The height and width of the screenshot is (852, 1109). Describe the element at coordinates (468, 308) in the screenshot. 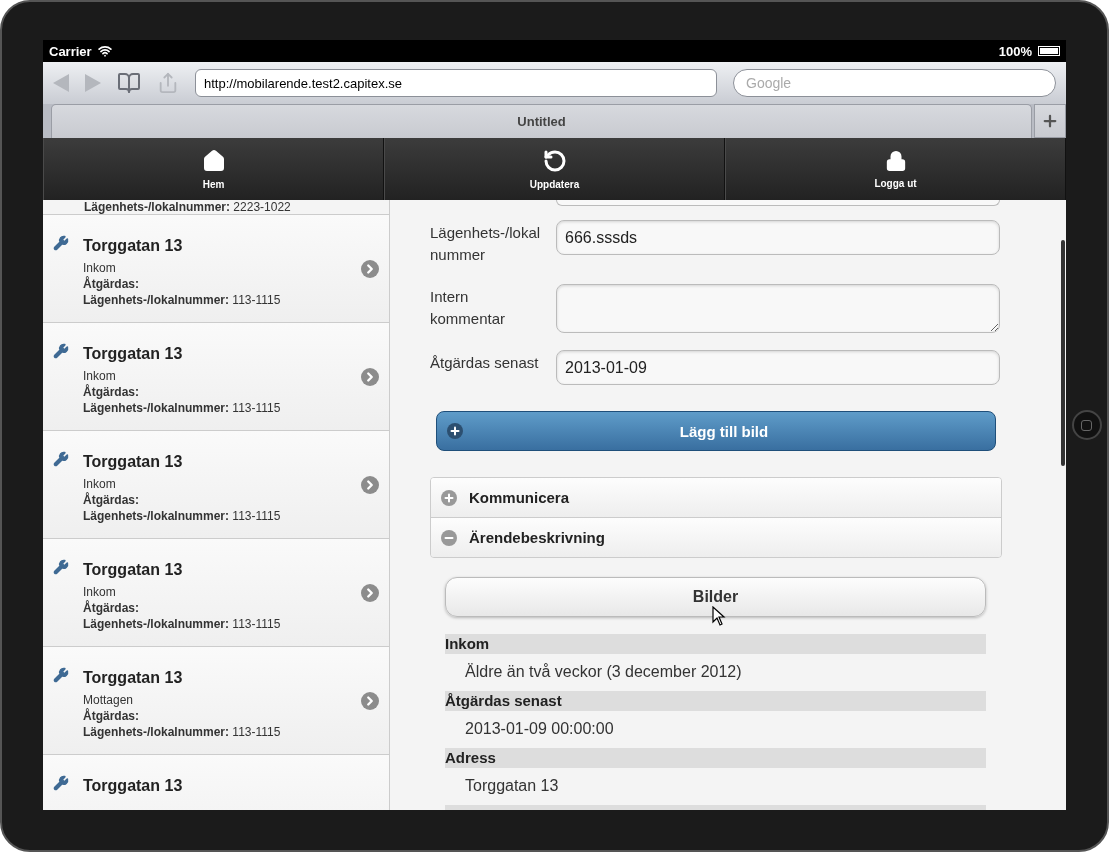

I see `field-label: Intern kommentar` at that location.